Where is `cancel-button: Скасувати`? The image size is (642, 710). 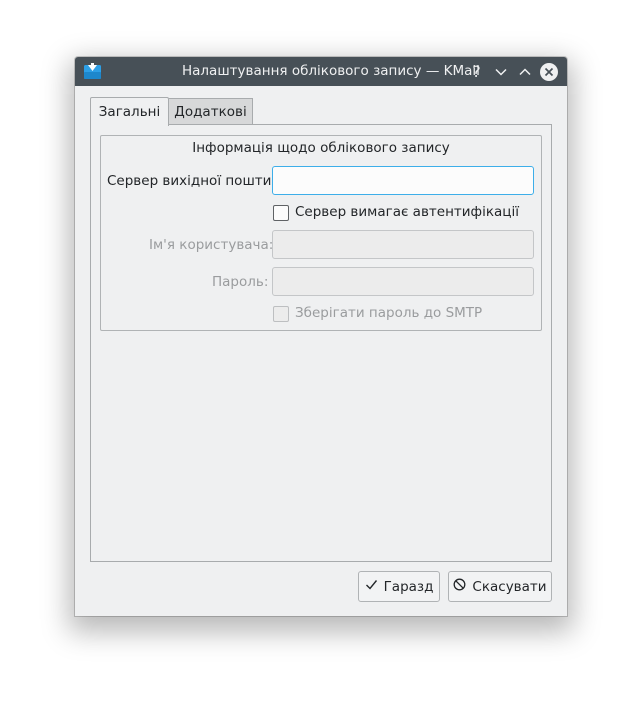
cancel-button: Скасувати is located at coordinates (500, 586).